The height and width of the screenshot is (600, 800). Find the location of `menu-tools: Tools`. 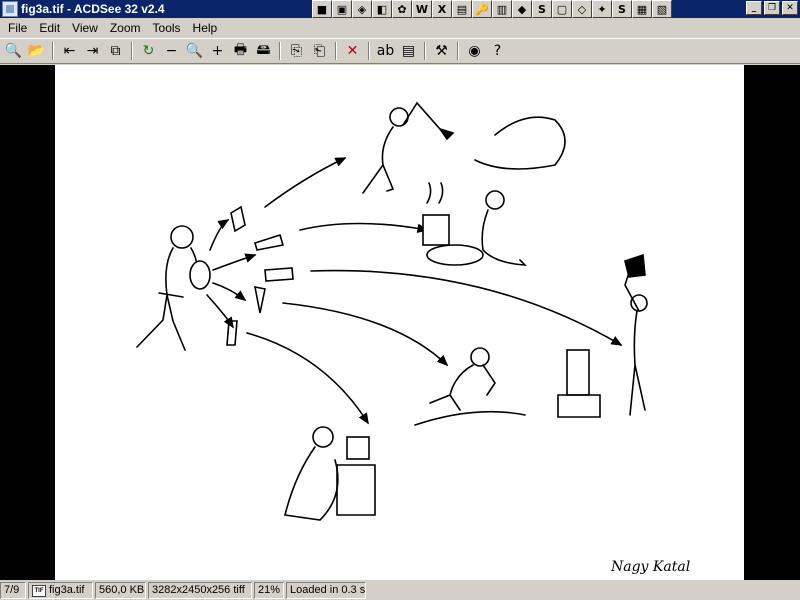

menu-tools: Tools is located at coordinates (167, 28).